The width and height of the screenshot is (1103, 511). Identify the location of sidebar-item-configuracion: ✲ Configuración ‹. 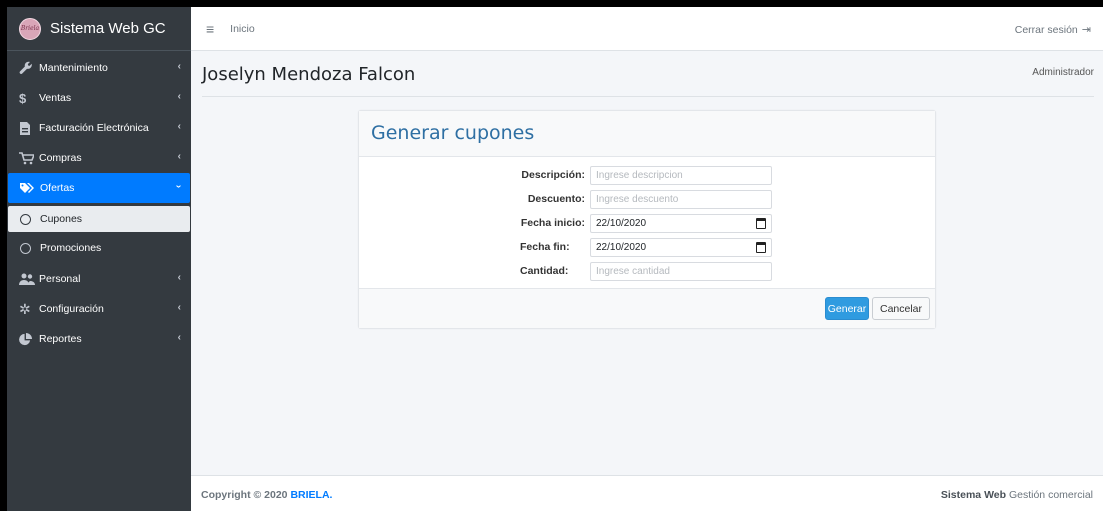
(99, 309).